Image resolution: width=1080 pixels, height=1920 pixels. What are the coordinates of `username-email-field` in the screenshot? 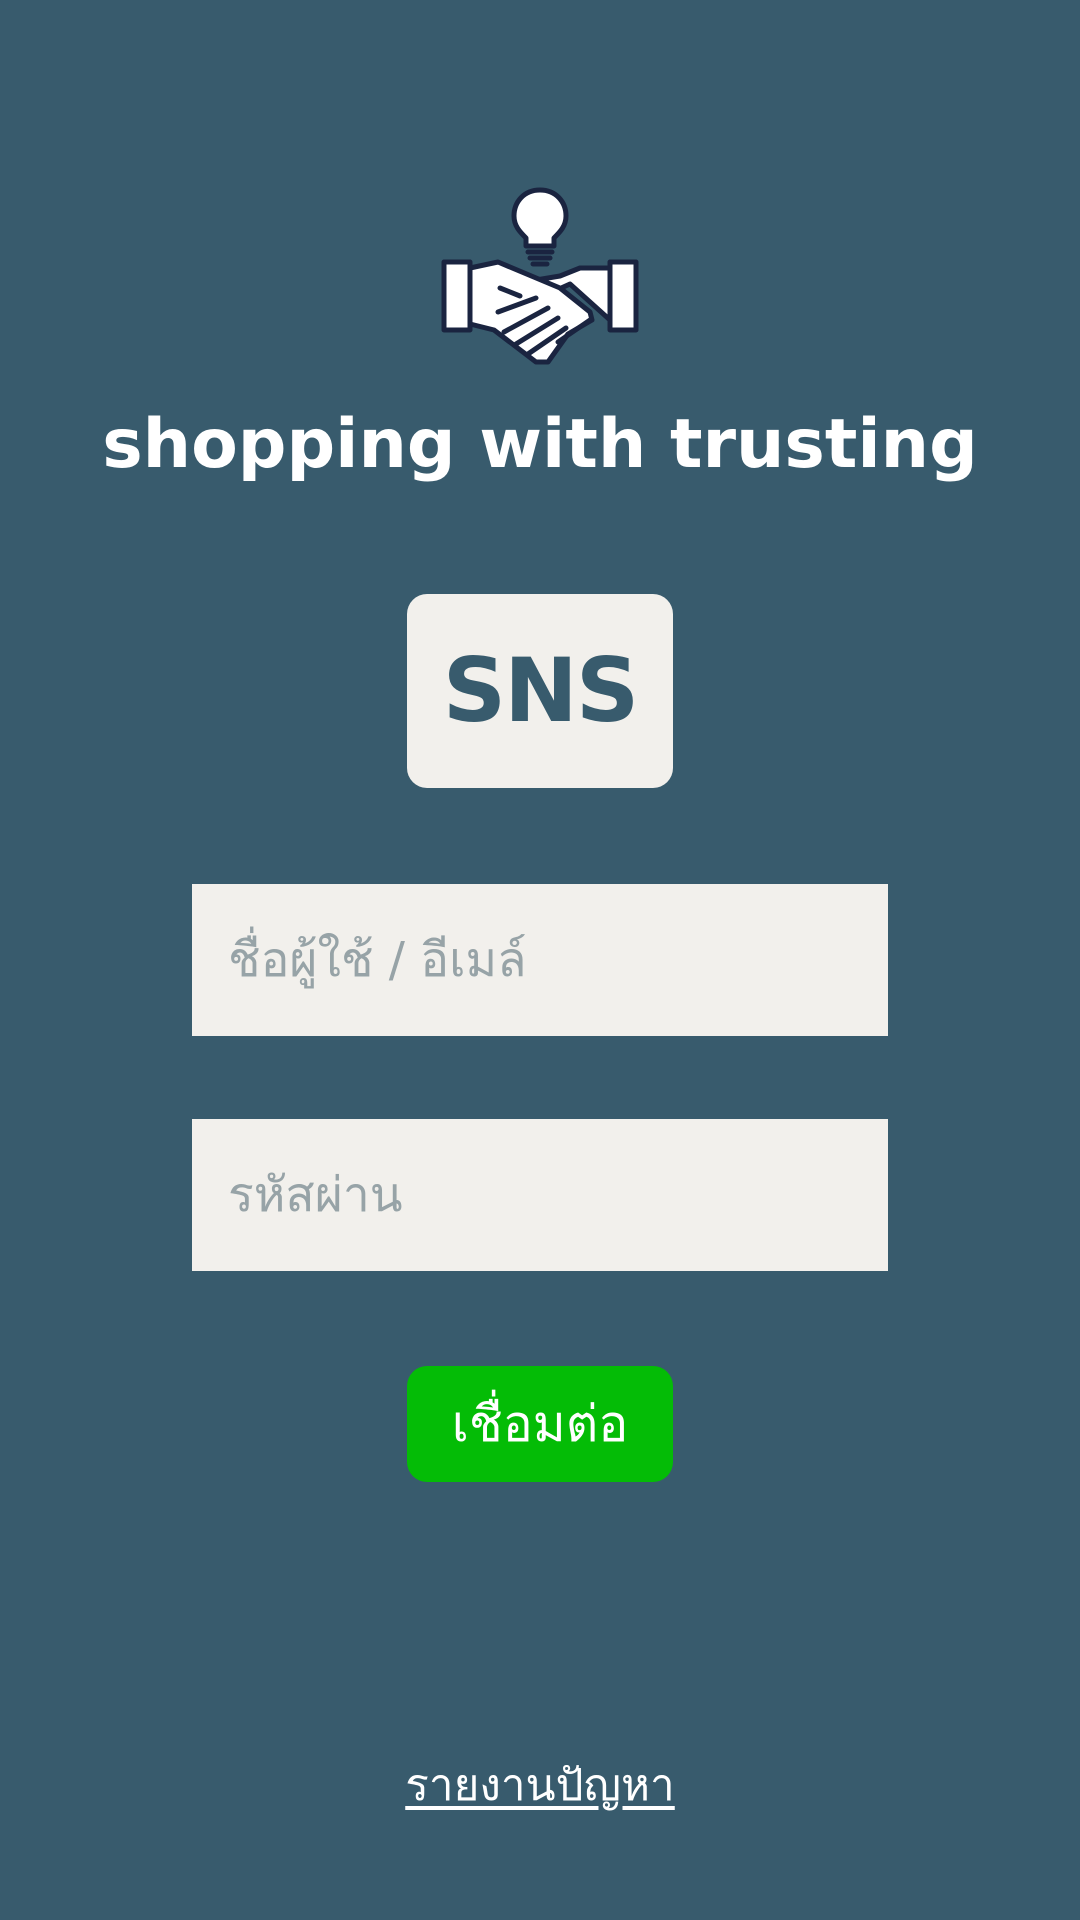 It's located at (540, 960).